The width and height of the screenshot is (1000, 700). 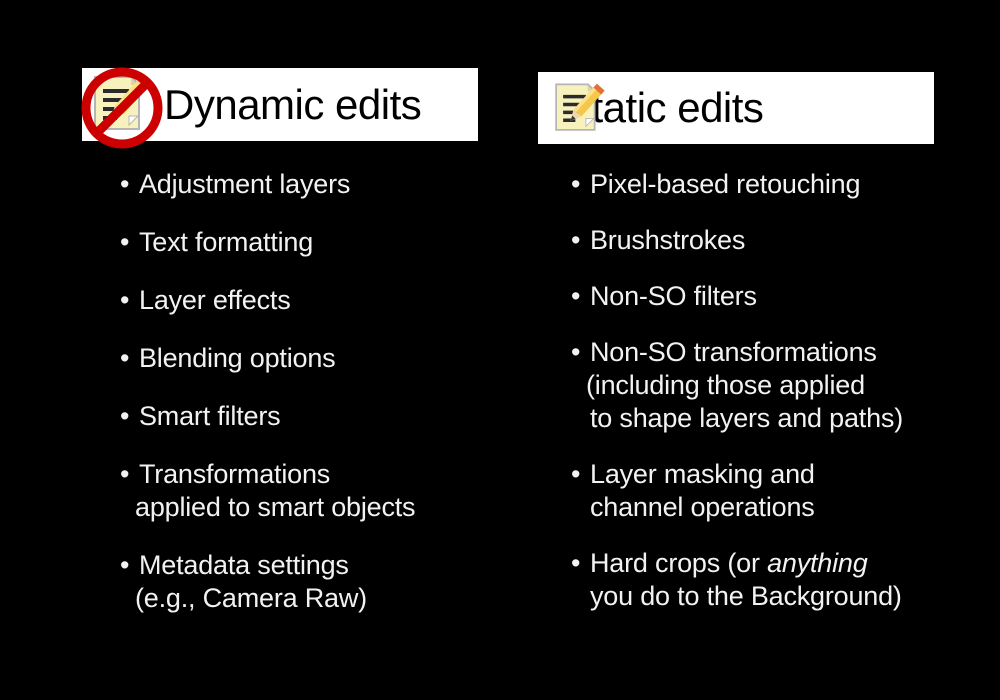 What do you see at coordinates (325, 416) in the screenshot?
I see `list-item: • Smart filters` at bounding box center [325, 416].